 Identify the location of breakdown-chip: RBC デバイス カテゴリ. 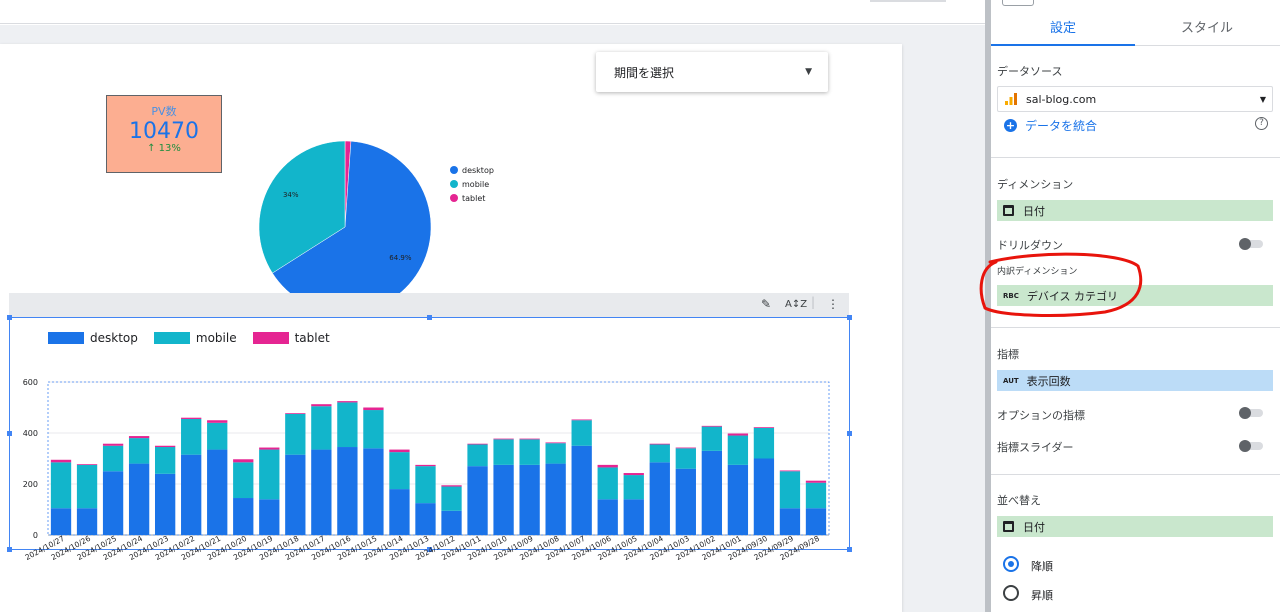
(1135, 295).